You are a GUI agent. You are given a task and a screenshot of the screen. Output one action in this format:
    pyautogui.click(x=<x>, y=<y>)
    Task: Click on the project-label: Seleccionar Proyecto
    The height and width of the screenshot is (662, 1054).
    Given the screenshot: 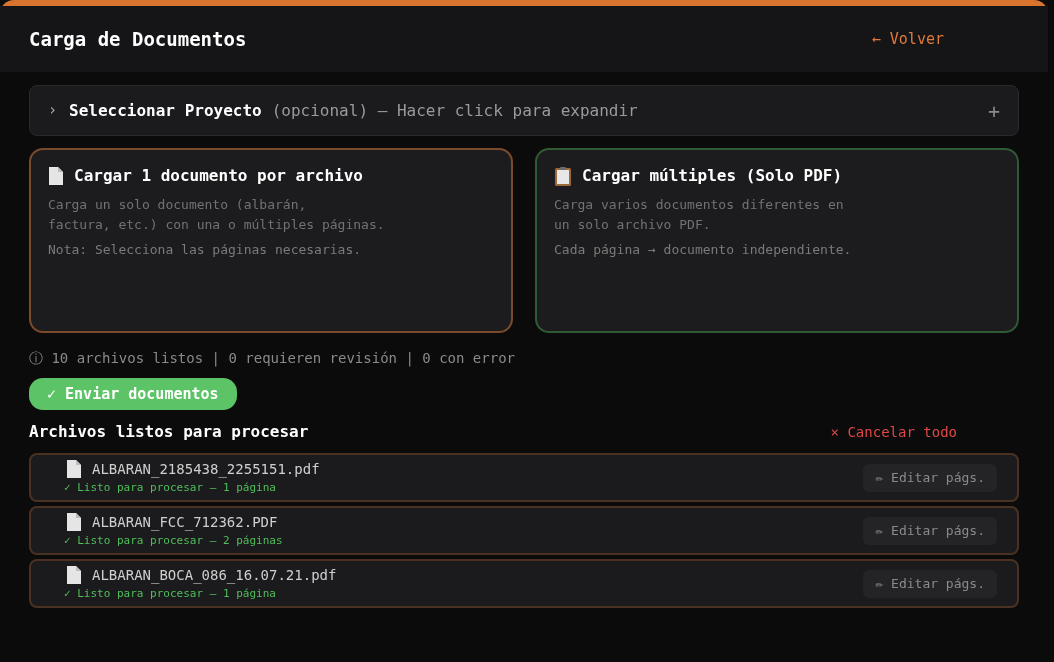 What is the action you would take?
    pyautogui.click(x=165, y=110)
    